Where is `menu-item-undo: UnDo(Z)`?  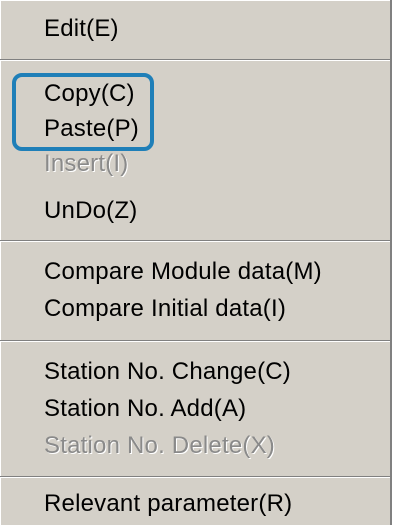 menu-item-undo: UnDo(Z) is located at coordinates (90, 211).